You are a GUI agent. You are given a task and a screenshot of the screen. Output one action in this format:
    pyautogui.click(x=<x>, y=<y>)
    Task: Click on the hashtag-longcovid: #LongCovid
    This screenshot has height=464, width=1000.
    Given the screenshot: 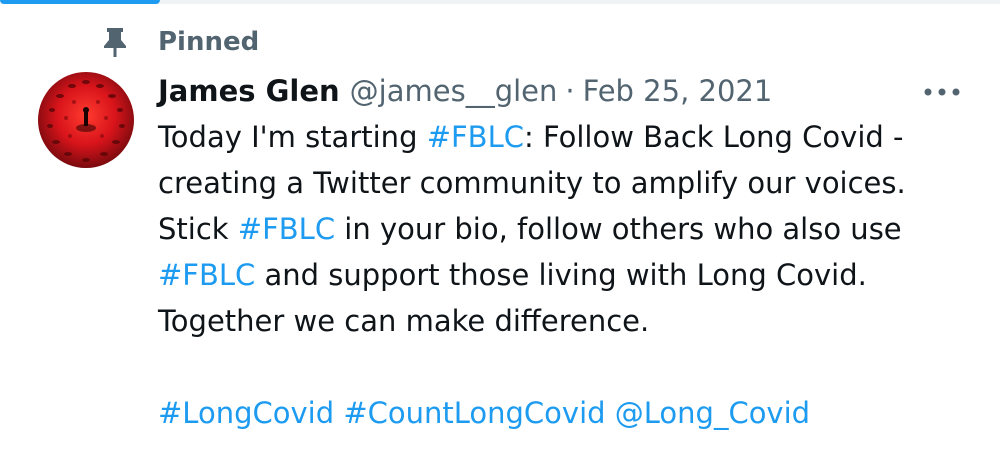 What is the action you would take?
    pyautogui.click(x=246, y=413)
    